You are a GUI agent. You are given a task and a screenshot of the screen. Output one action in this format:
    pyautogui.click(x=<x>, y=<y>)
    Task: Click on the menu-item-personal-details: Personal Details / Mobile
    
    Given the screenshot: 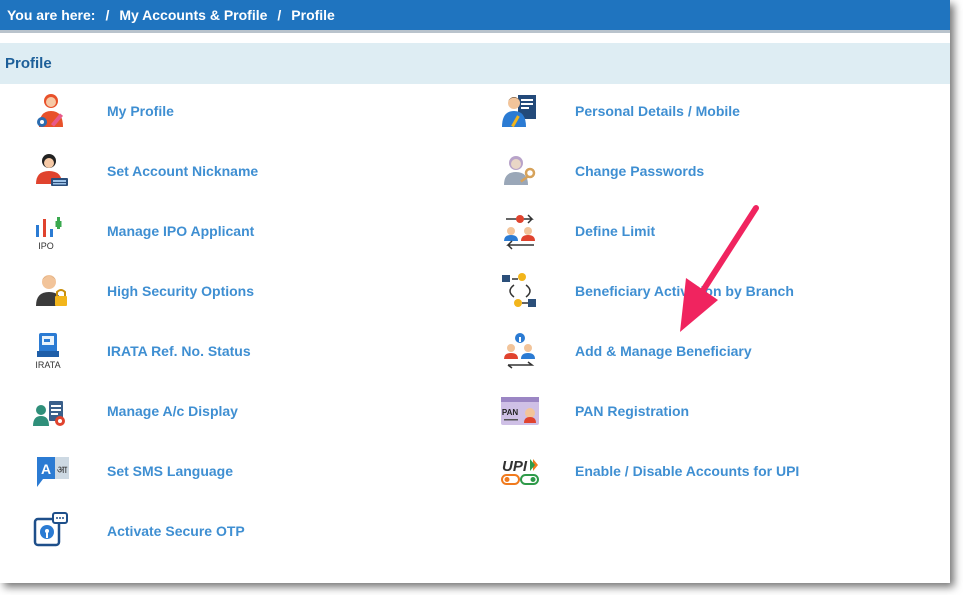 What is the action you would take?
    pyautogui.click(x=710, y=111)
    